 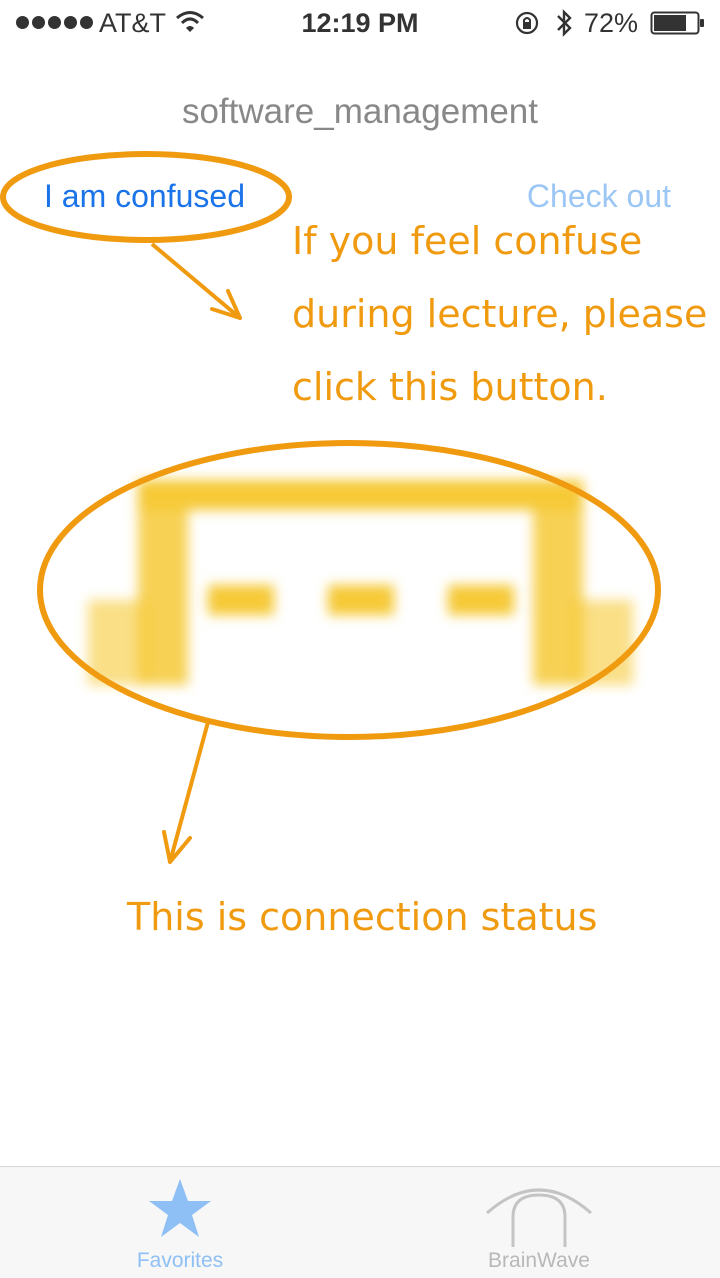 I want to click on tab-brainwave: BrainWave, so click(x=539, y=1222).